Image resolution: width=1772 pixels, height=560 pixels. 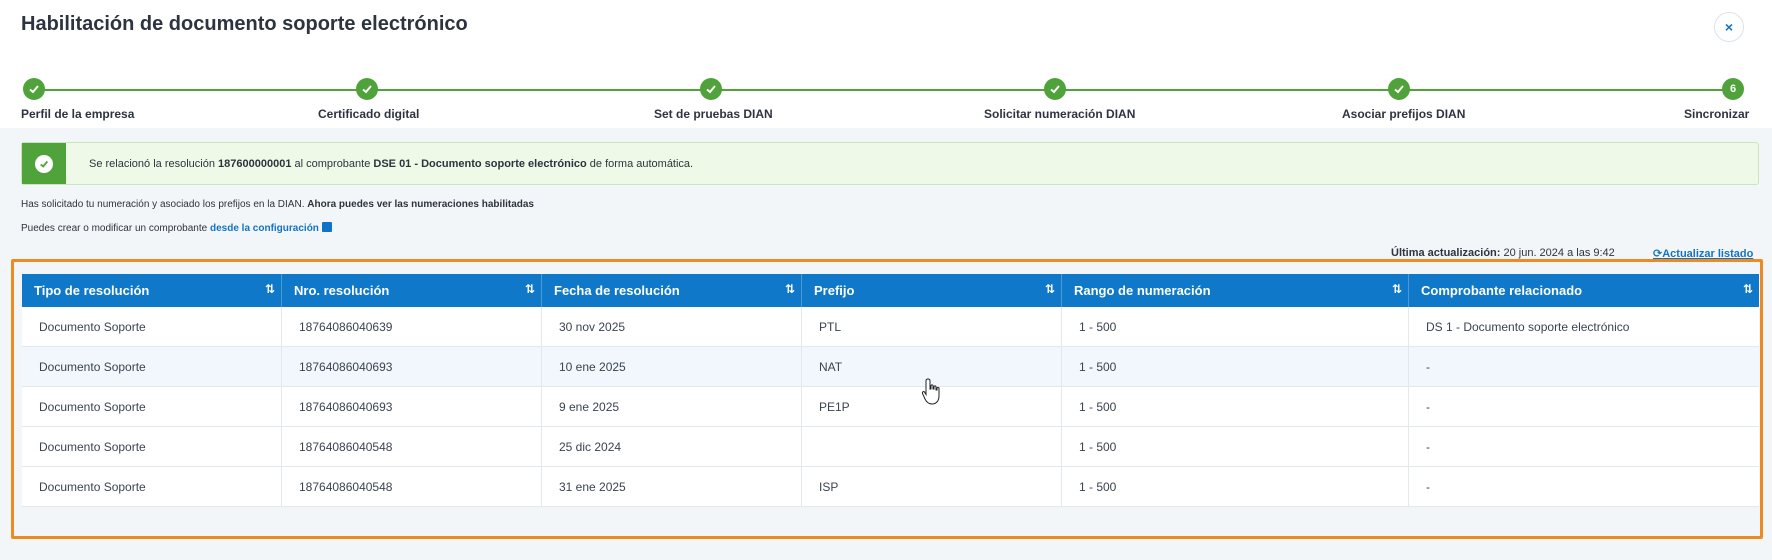 I want to click on column-header-nro: Nro. resolución ⇅, so click(x=412, y=290).